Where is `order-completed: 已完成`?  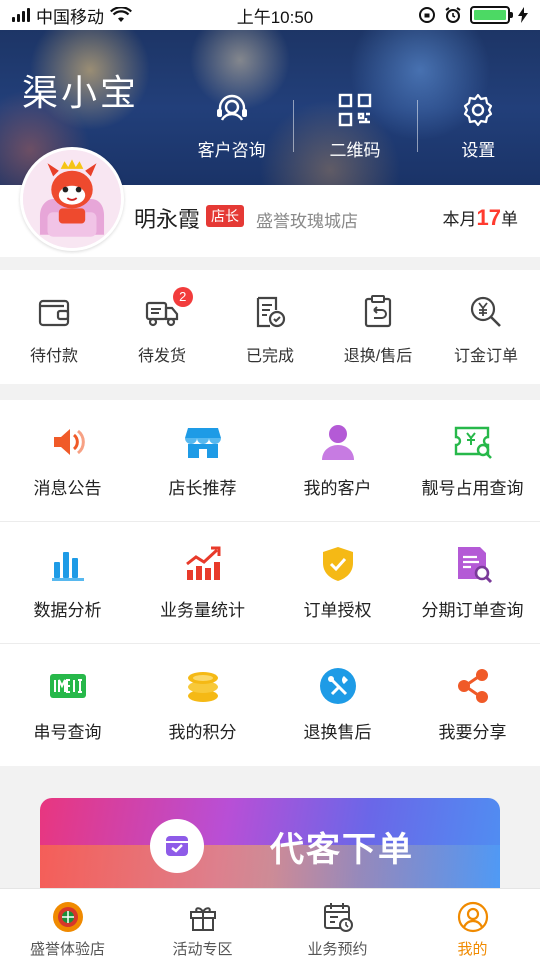
order-completed: 已完成 is located at coordinates (270, 327).